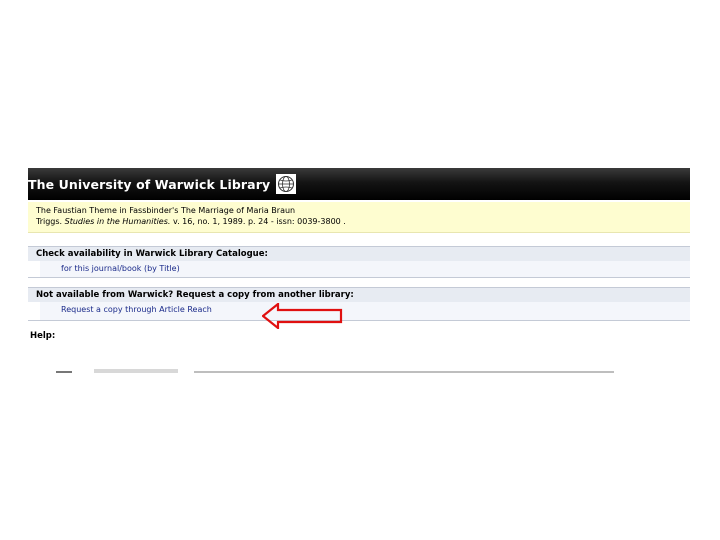  Describe the element at coordinates (359, 311) in the screenshot. I see `request-row: Request a copy through Article Reach` at that location.